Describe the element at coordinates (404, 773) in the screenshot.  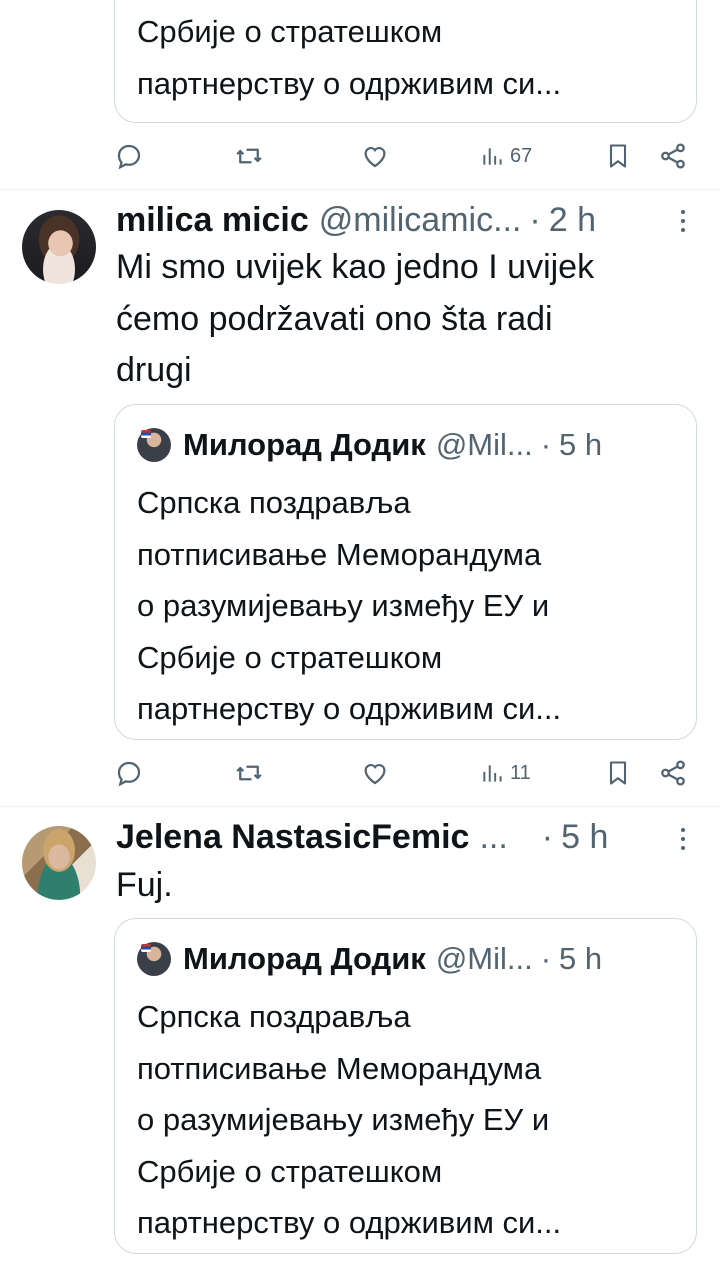
I see `tweet-actions: 11` at that location.